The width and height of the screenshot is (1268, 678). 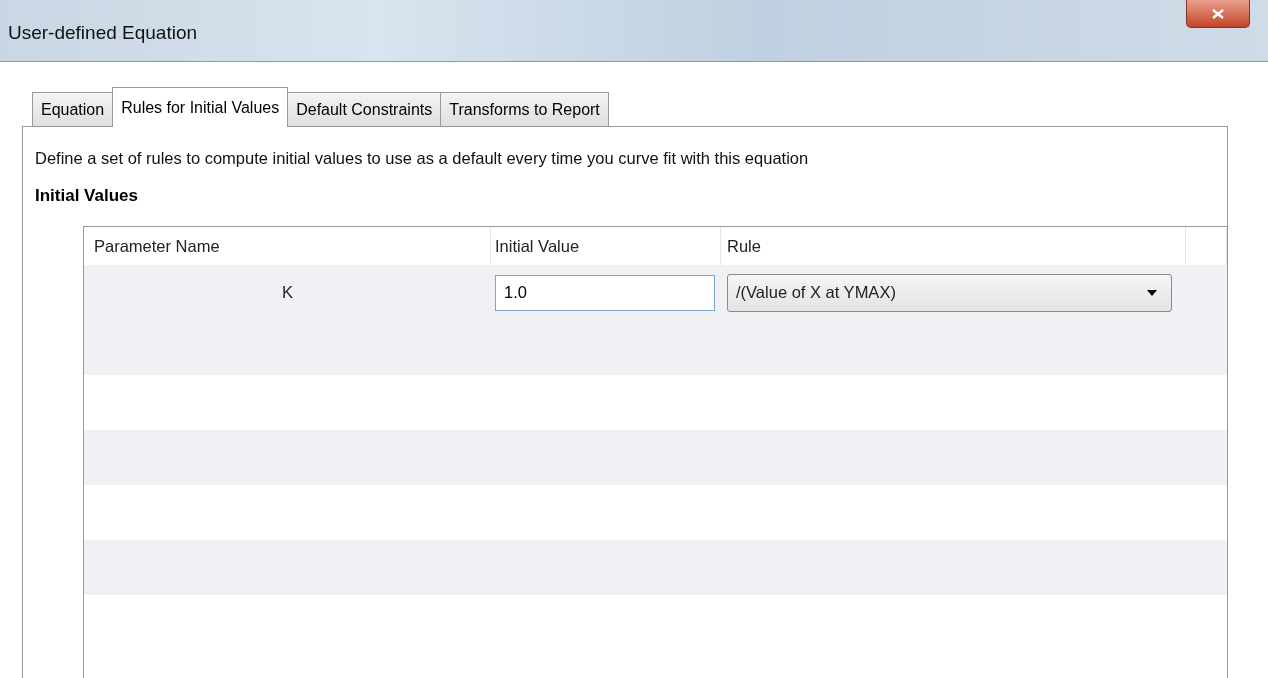 I want to click on table-row: K 1.0 /(Value of X at YMAX), so click(x=655, y=292).